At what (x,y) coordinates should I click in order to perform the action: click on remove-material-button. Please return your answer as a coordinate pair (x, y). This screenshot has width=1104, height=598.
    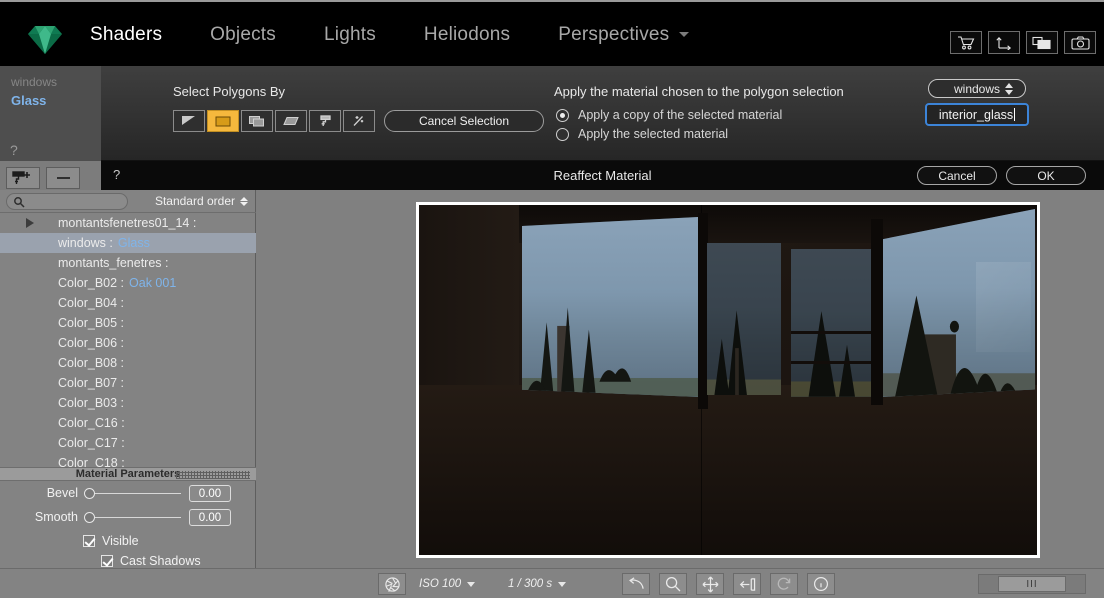
    Looking at the image, I should click on (63, 178).